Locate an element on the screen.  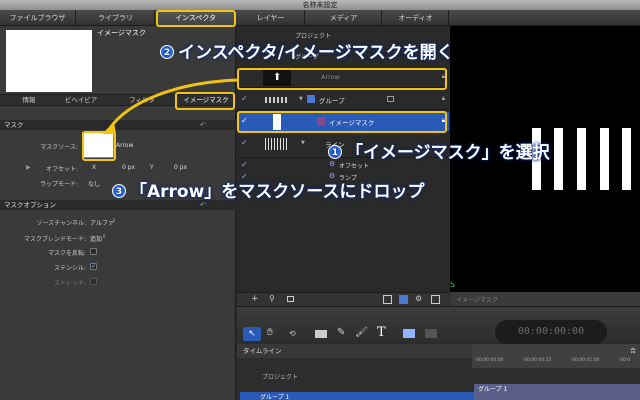
annotation-step-1: 1 「イメージマスク」を選択 is located at coordinates (439, 150).